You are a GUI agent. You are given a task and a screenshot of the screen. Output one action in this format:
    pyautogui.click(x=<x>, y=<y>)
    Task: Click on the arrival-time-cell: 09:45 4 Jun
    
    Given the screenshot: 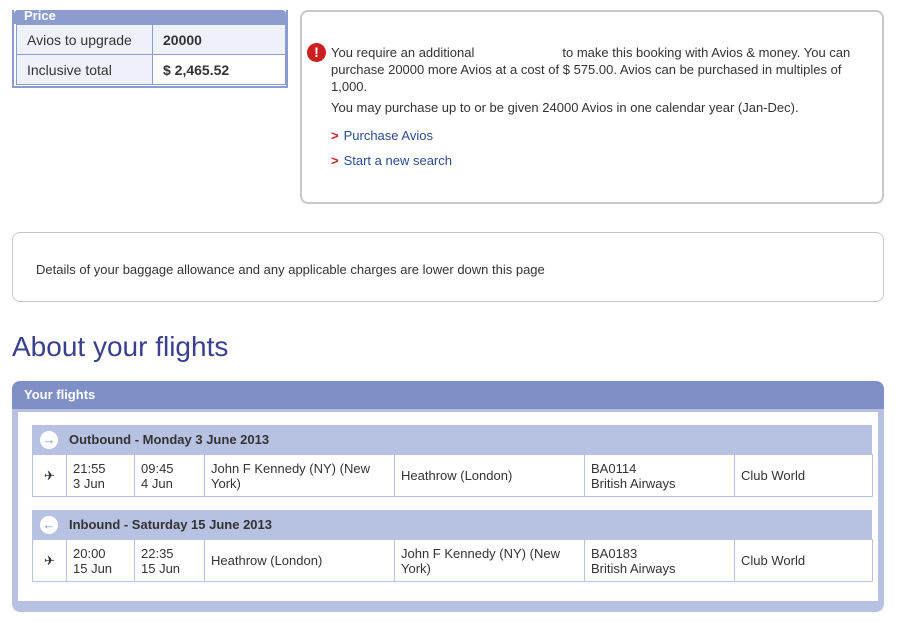 What is the action you would take?
    pyautogui.click(x=169, y=475)
    